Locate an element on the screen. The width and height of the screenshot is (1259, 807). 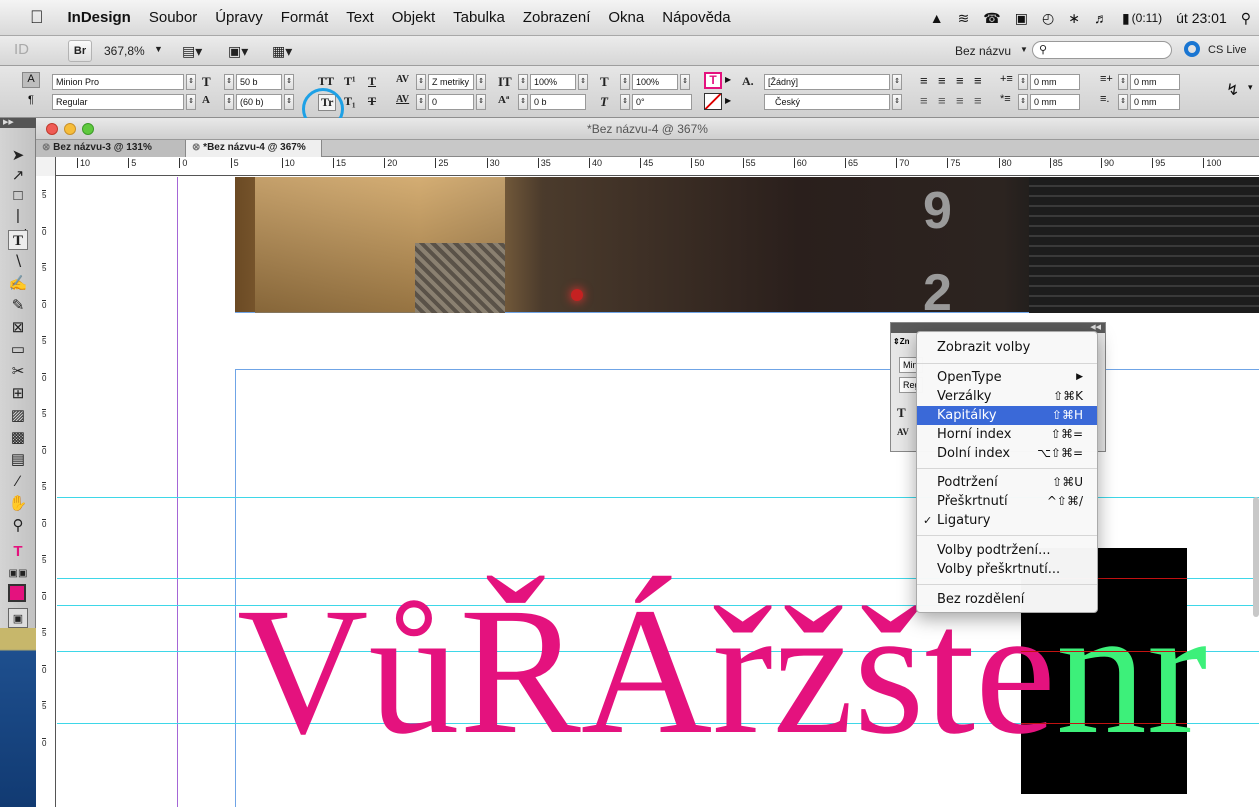
panel-menu-icon: ▾ is located at coordinates (1250, 87).